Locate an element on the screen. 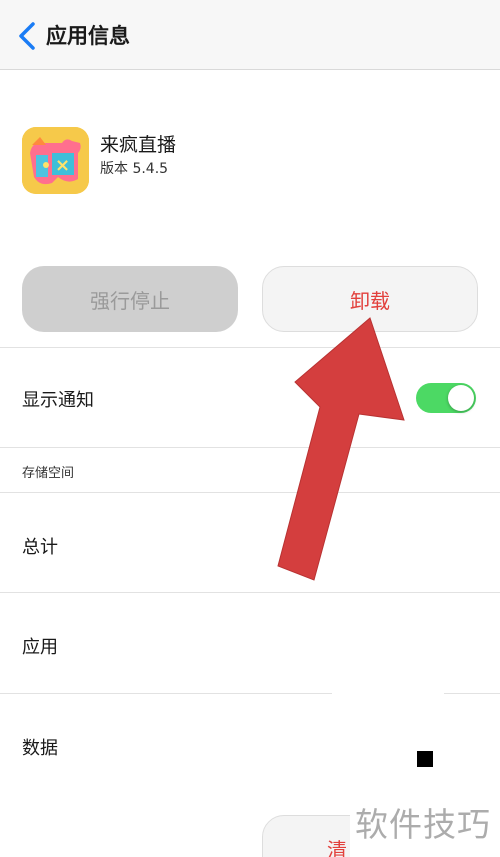 The image size is (500, 857). storage-row-label: 数据 is located at coordinates (40, 748).